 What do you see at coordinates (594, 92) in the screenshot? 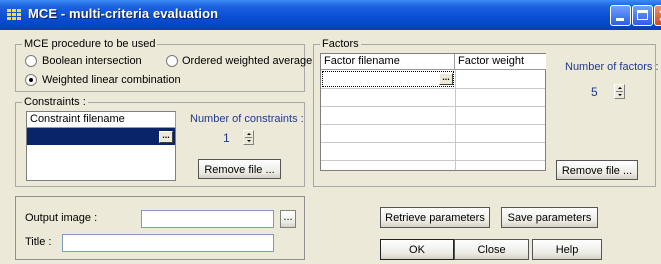
I see `factors-count-value: 5` at bounding box center [594, 92].